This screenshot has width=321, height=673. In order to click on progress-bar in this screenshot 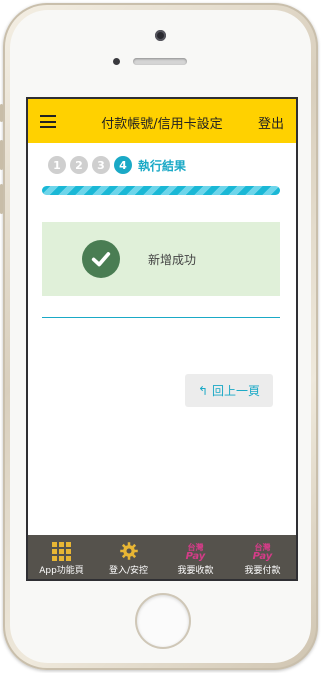, I will do `click(161, 190)`.